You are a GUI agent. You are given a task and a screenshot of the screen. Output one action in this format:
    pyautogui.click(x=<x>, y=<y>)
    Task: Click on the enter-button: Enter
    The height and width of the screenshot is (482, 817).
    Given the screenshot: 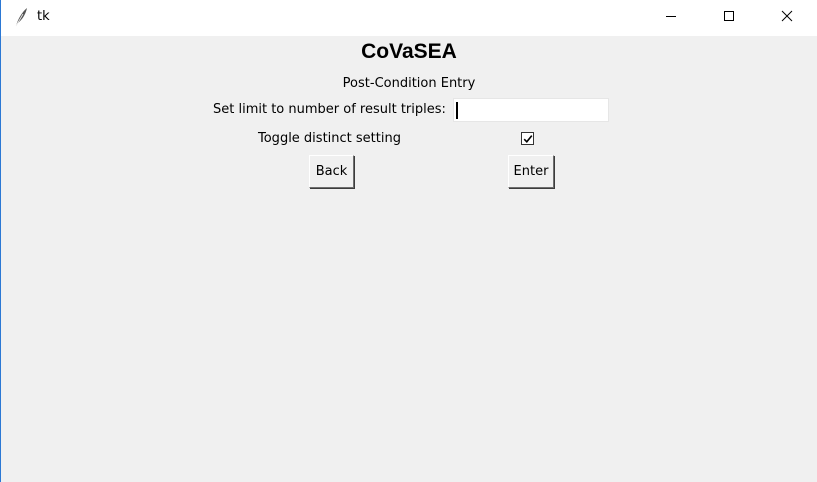 What is the action you would take?
    pyautogui.click(x=531, y=171)
    